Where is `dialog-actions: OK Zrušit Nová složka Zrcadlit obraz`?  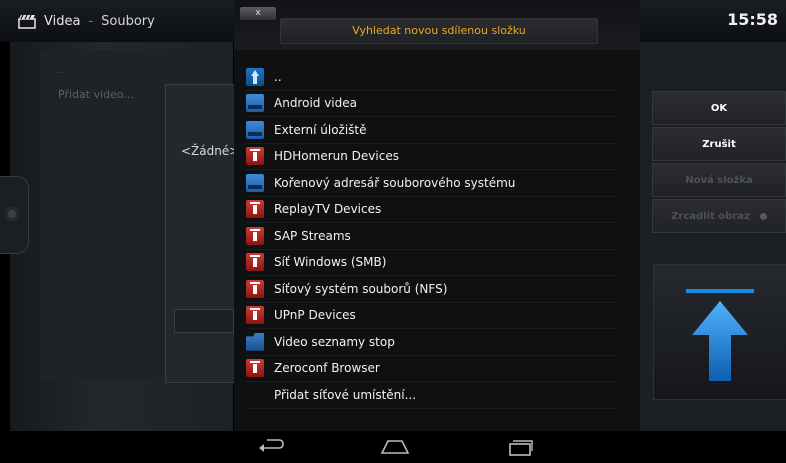
dialog-actions: OK Zrušit Nová složka Zrcadlit obraz is located at coordinates (719, 163).